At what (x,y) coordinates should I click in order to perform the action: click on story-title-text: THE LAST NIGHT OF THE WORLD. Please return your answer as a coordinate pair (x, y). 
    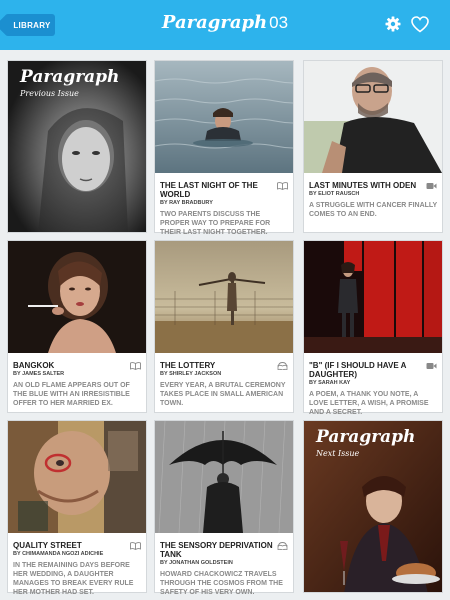
    Looking at the image, I should click on (209, 190).